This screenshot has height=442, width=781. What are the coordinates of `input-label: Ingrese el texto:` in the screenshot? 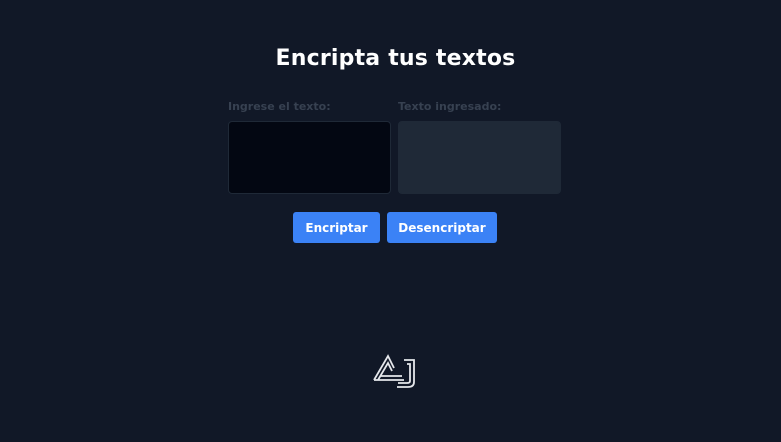 It's located at (279, 106).